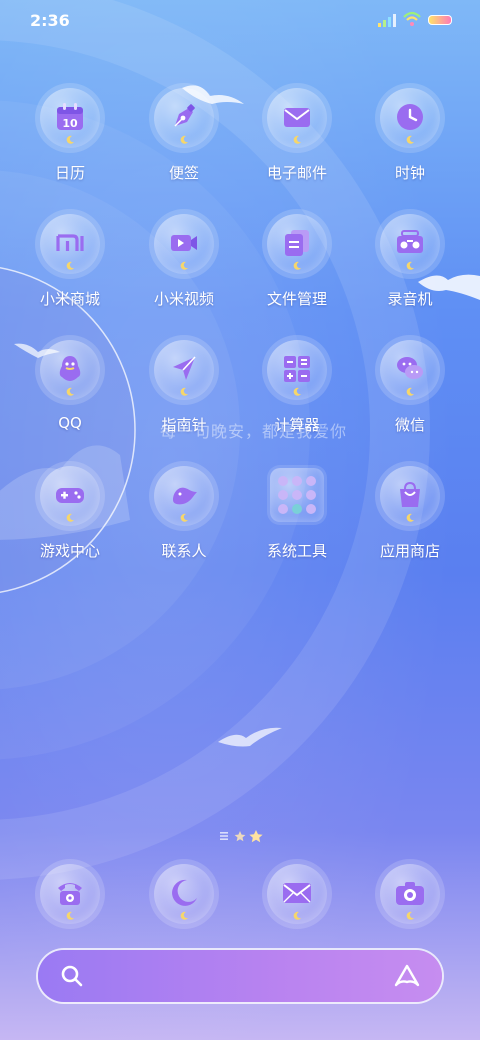  Describe the element at coordinates (412, 18) in the screenshot. I see `wifi-icon` at that location.